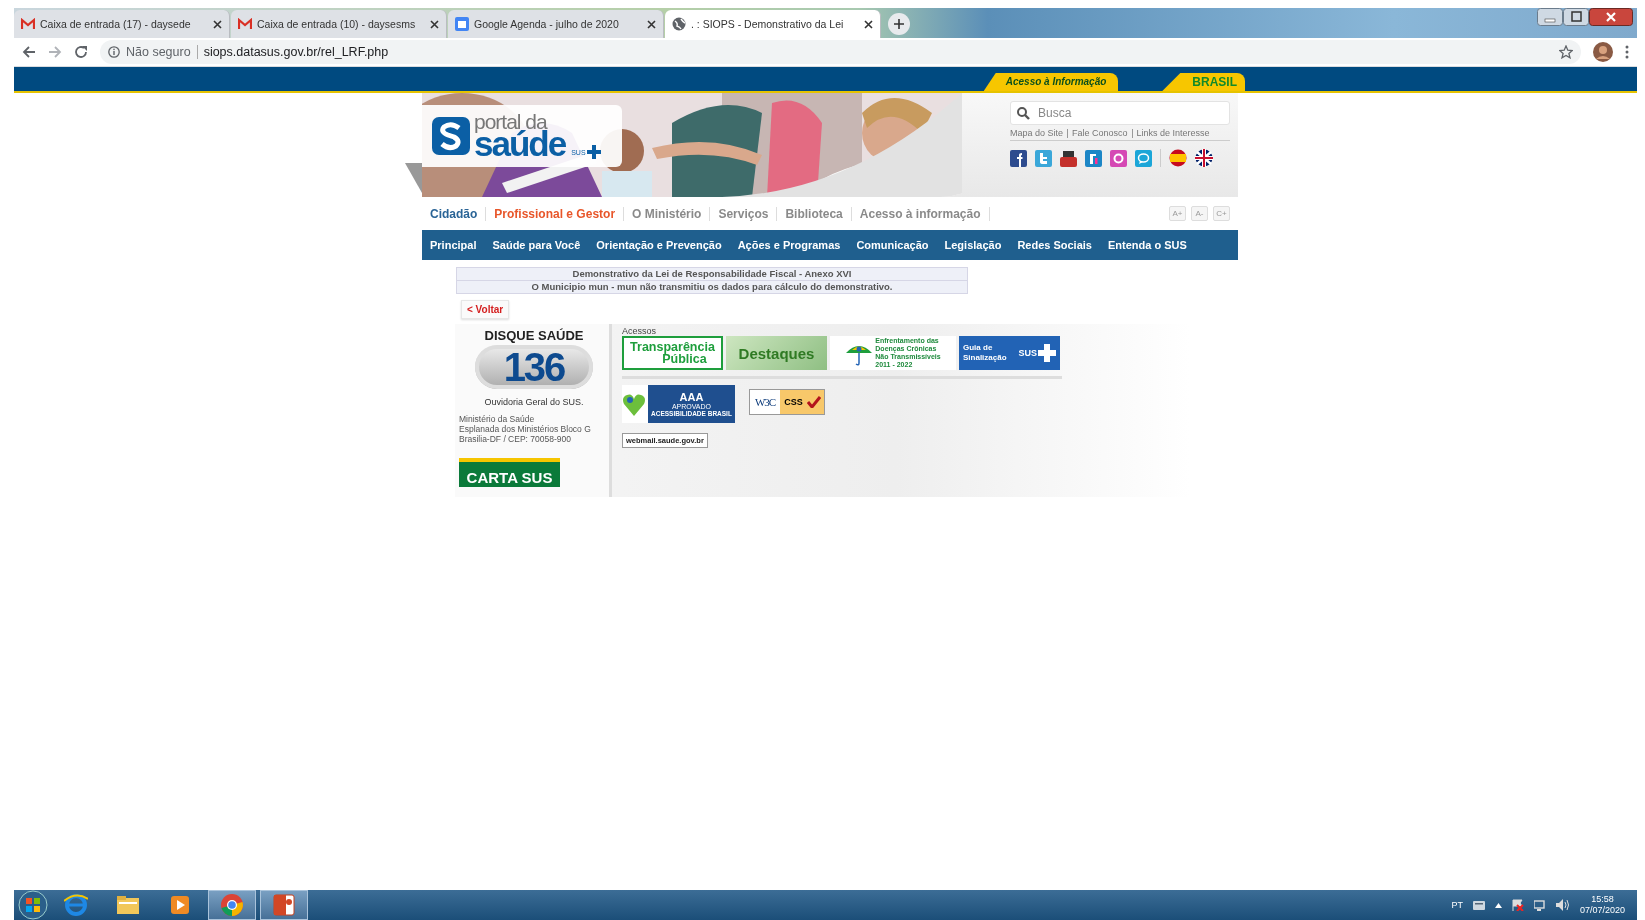 The image size is (1645, 920). Describe the element at coordinates (128, 905) in the screenshot. I see `folder-icon` at that location.